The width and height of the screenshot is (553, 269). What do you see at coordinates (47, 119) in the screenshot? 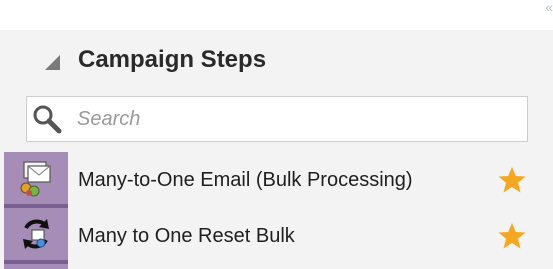
I see `search-icon` at bounding box center [47, 119].